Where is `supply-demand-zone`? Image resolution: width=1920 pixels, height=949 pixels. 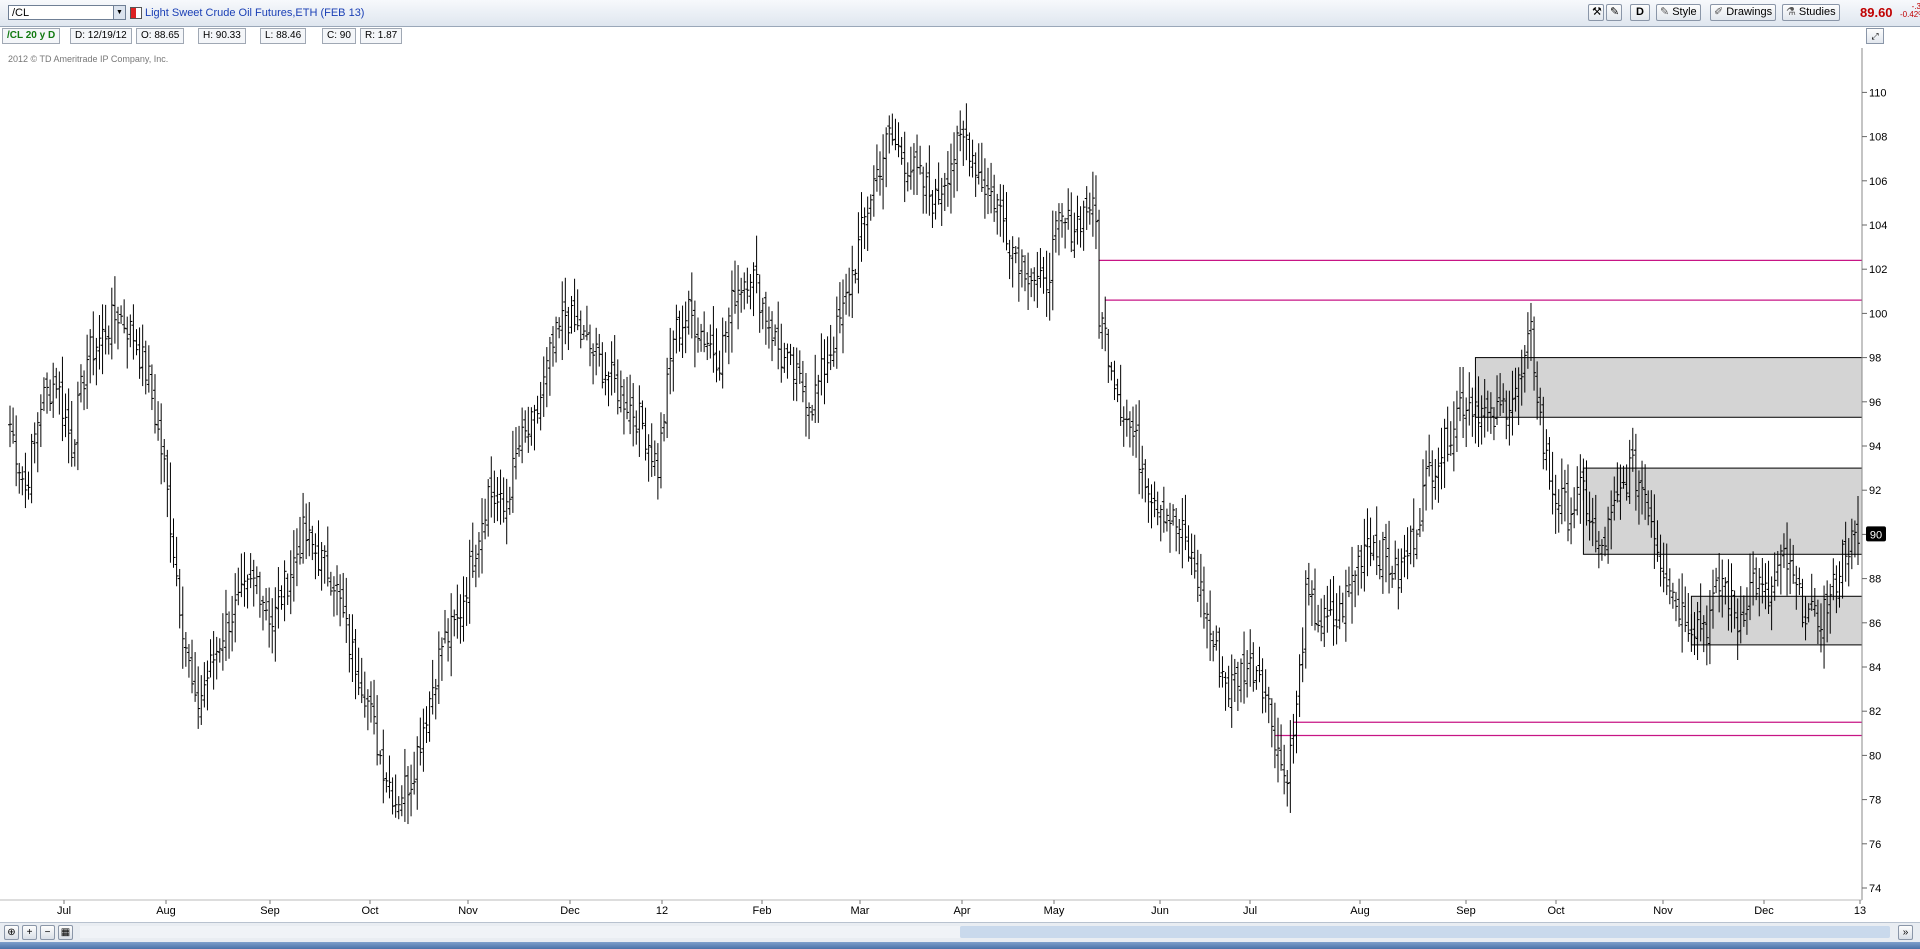
supply-demand-zone is located at coordinates (1668, 387).